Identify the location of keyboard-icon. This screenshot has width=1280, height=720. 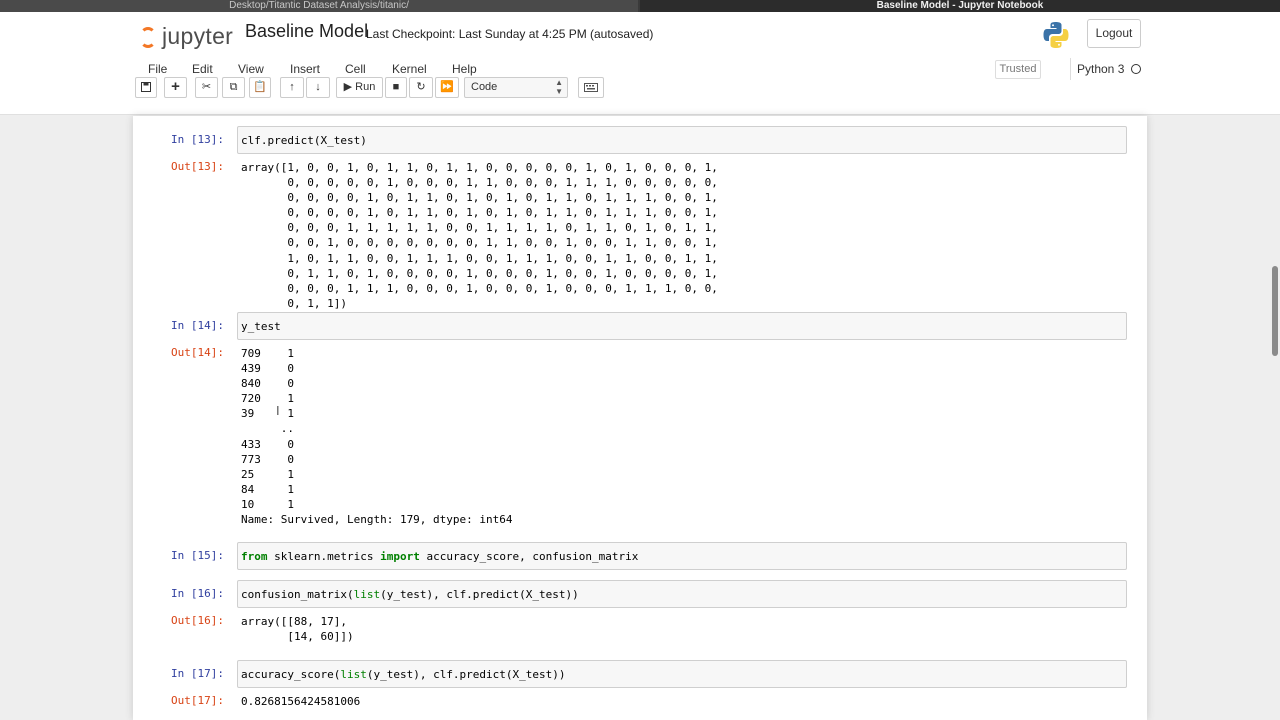
(591, 87).